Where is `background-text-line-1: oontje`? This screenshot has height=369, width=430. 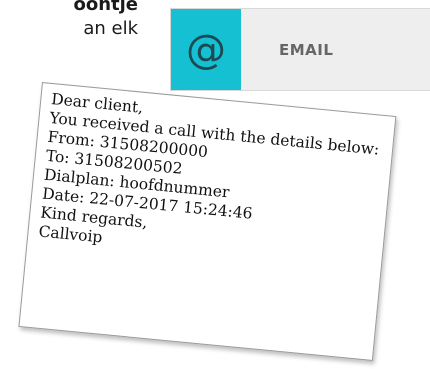
background-text-line-1: oontje is located at coordinates (105, 7).